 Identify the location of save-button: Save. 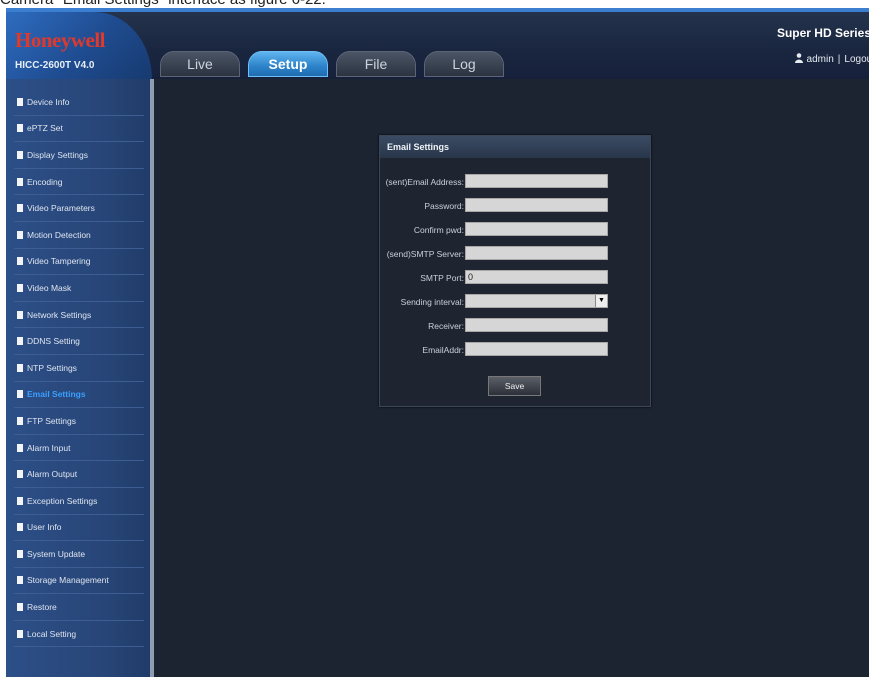
(514, 386).